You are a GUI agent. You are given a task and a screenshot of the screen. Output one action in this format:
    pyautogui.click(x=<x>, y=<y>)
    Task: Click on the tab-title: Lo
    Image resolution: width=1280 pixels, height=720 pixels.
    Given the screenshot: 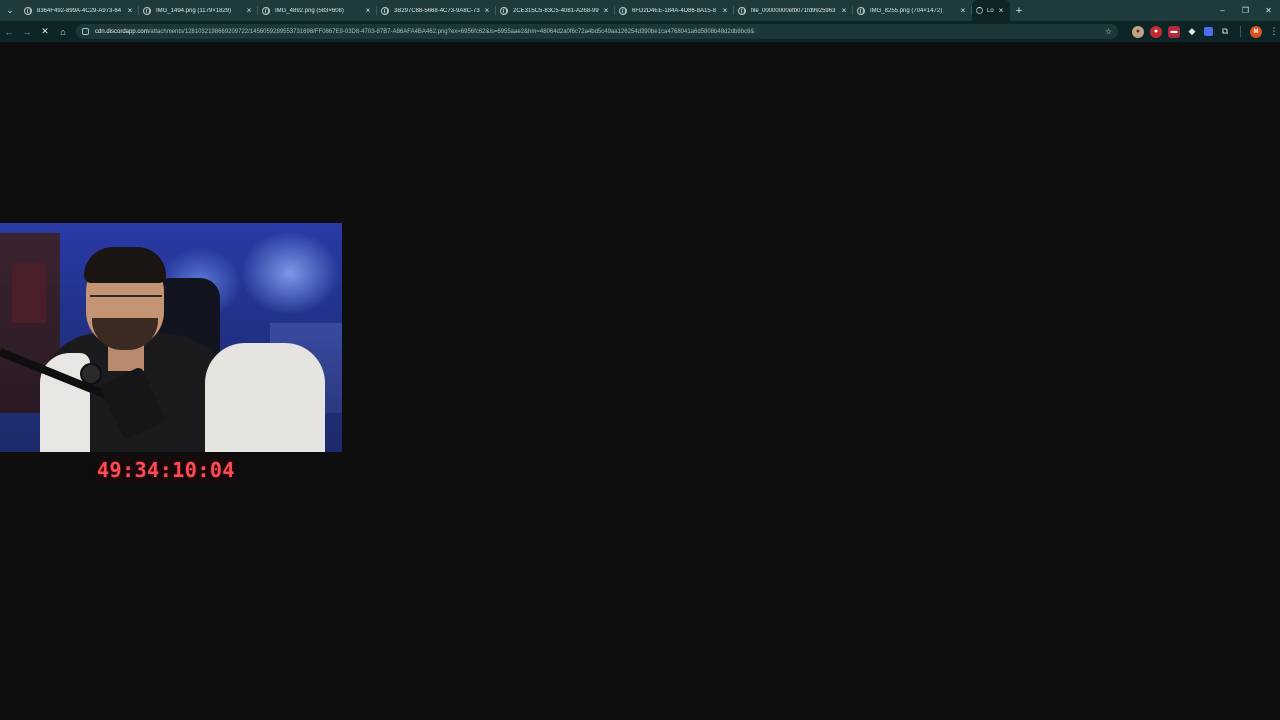 What is the action you would take?
    pyautogui.click(x=990, y=10)
    